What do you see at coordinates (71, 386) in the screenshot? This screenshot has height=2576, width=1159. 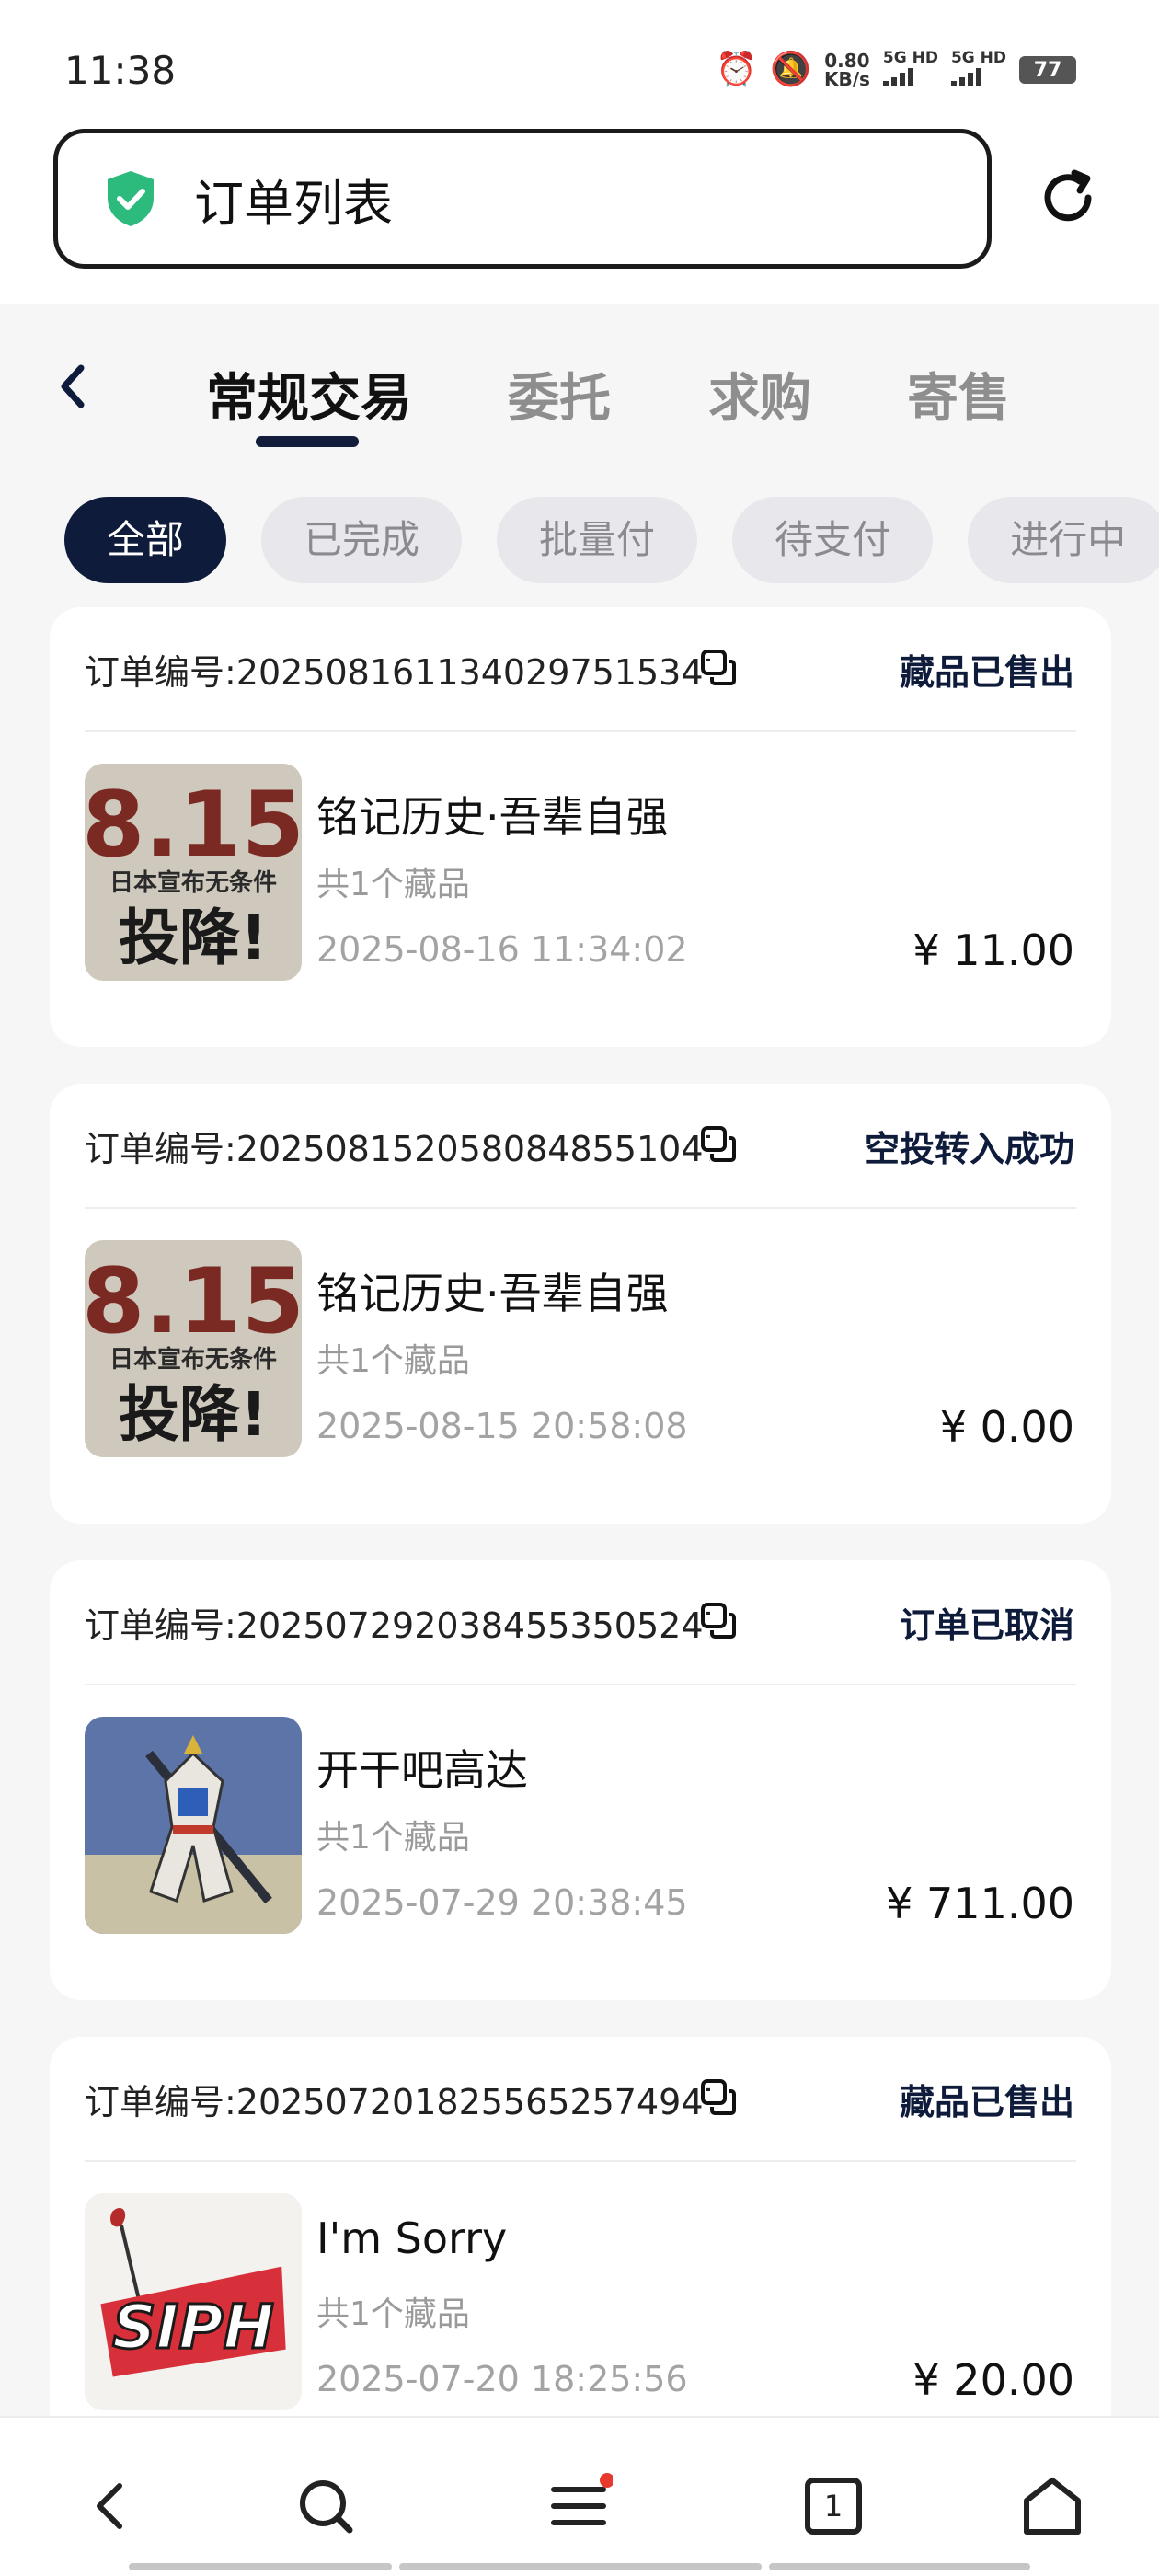 I see `back-chevron-icon` at bounding box center [71, 386].